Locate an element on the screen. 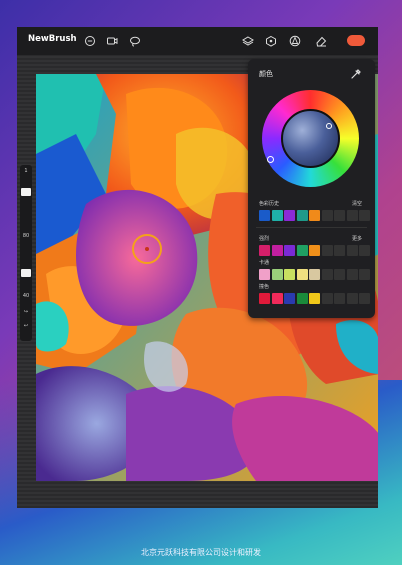 The height and width of the screenshot is (565, 402). history-swatches is located at coordinates (314, 215).